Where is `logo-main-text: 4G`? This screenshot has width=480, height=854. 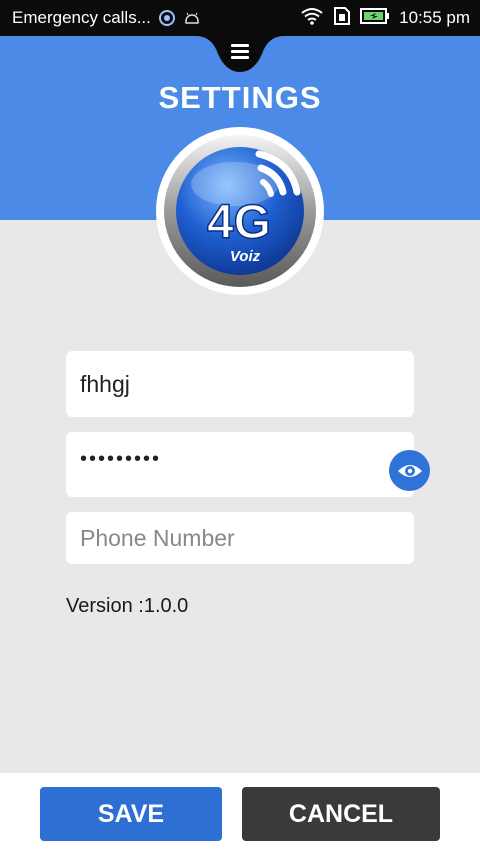
logo-main-text: 4G is located at coordinates (239, 222).